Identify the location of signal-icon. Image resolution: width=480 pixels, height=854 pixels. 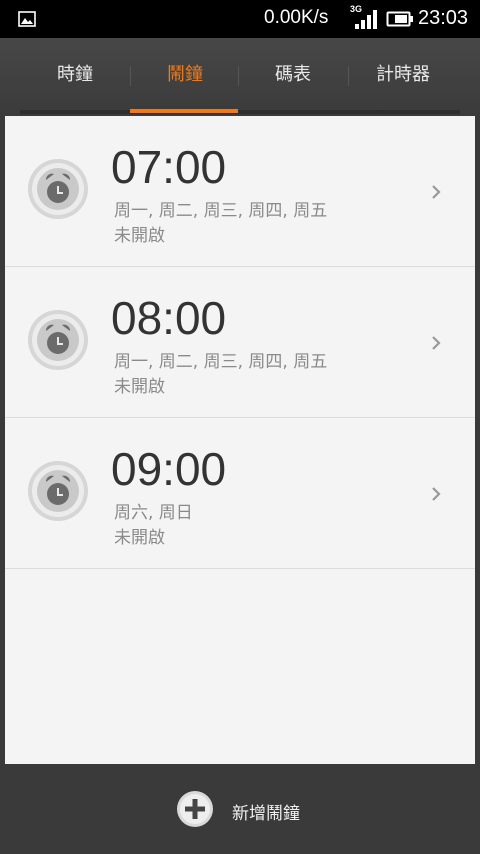
(366, 19).